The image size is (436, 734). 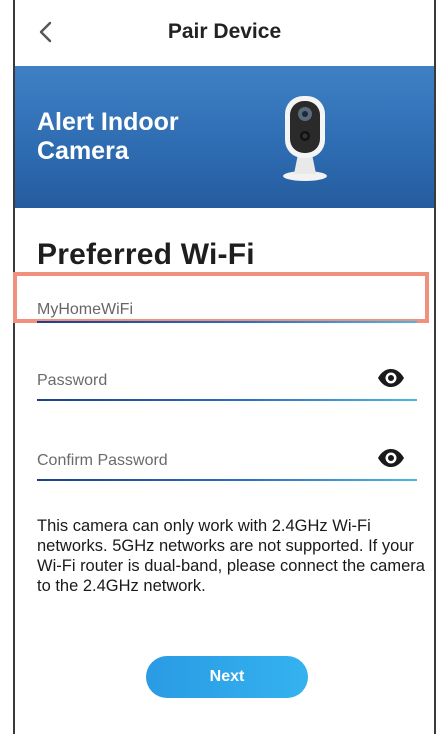 What do you see at coordinates (305, 138) in the screenshot?
I see `indoor-camera-image` at bounding box center [305, 138].